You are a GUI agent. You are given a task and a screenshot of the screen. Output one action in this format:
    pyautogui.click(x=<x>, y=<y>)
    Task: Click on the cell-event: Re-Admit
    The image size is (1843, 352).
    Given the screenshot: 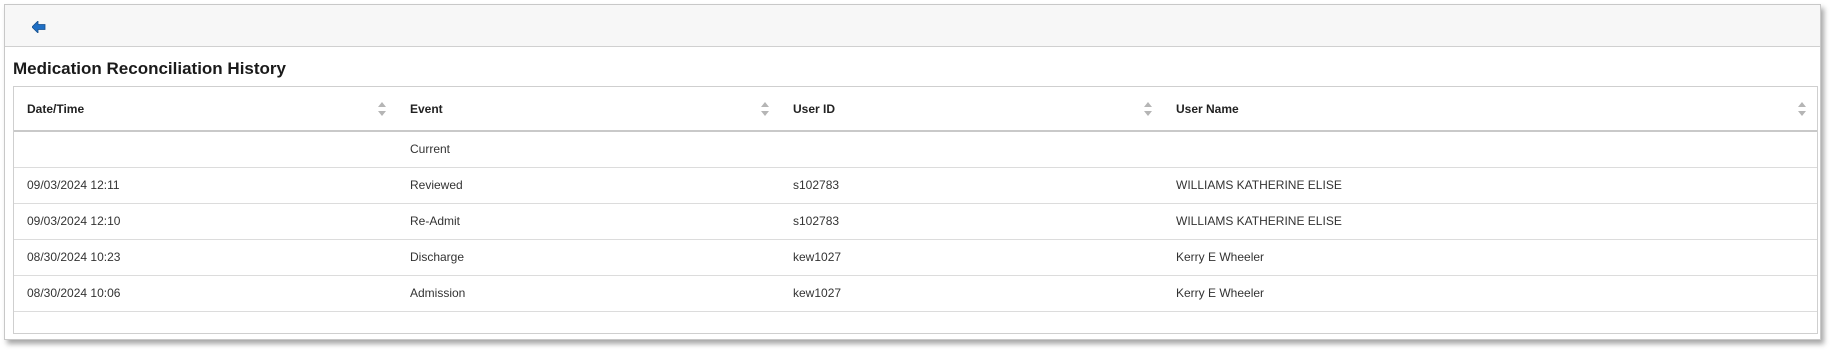 What is the action you would take?
    pyautogui.click(x=588, y=221)
    